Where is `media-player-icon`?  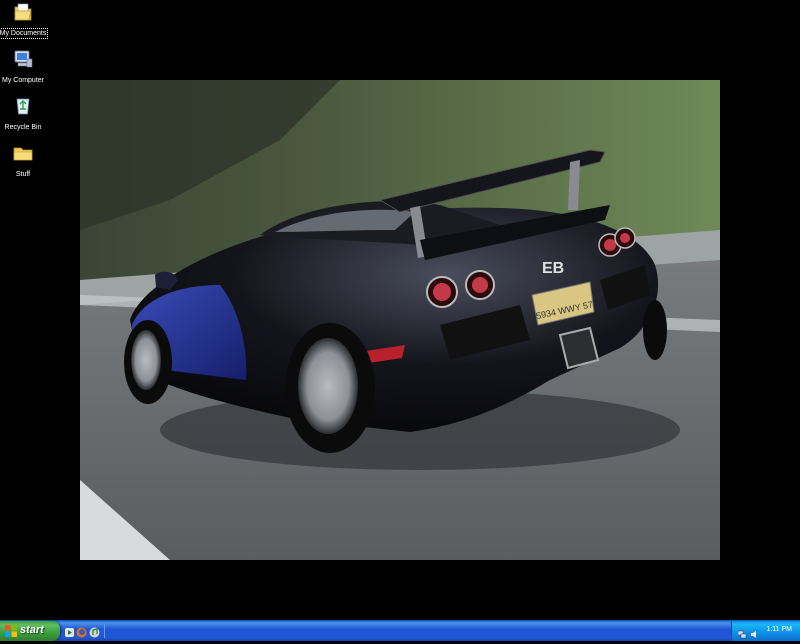 media-player-icon is located at coordinates (69, 631).